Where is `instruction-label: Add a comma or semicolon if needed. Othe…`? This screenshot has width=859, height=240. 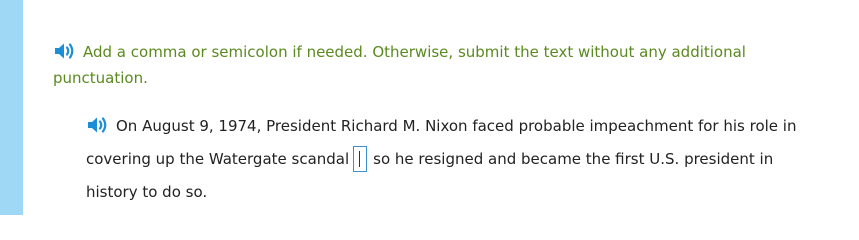
instruction-label: Add a comma or semicolon if needed. Othe… is located at coordinates (399, 65).